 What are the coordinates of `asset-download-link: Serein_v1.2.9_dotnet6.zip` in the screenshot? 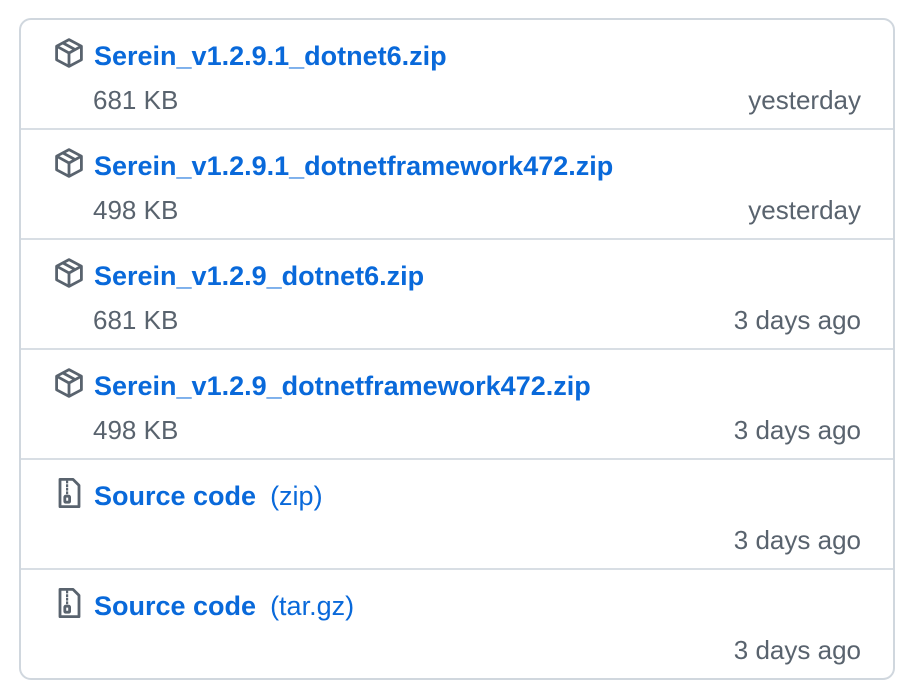 It's located at (259, 276).